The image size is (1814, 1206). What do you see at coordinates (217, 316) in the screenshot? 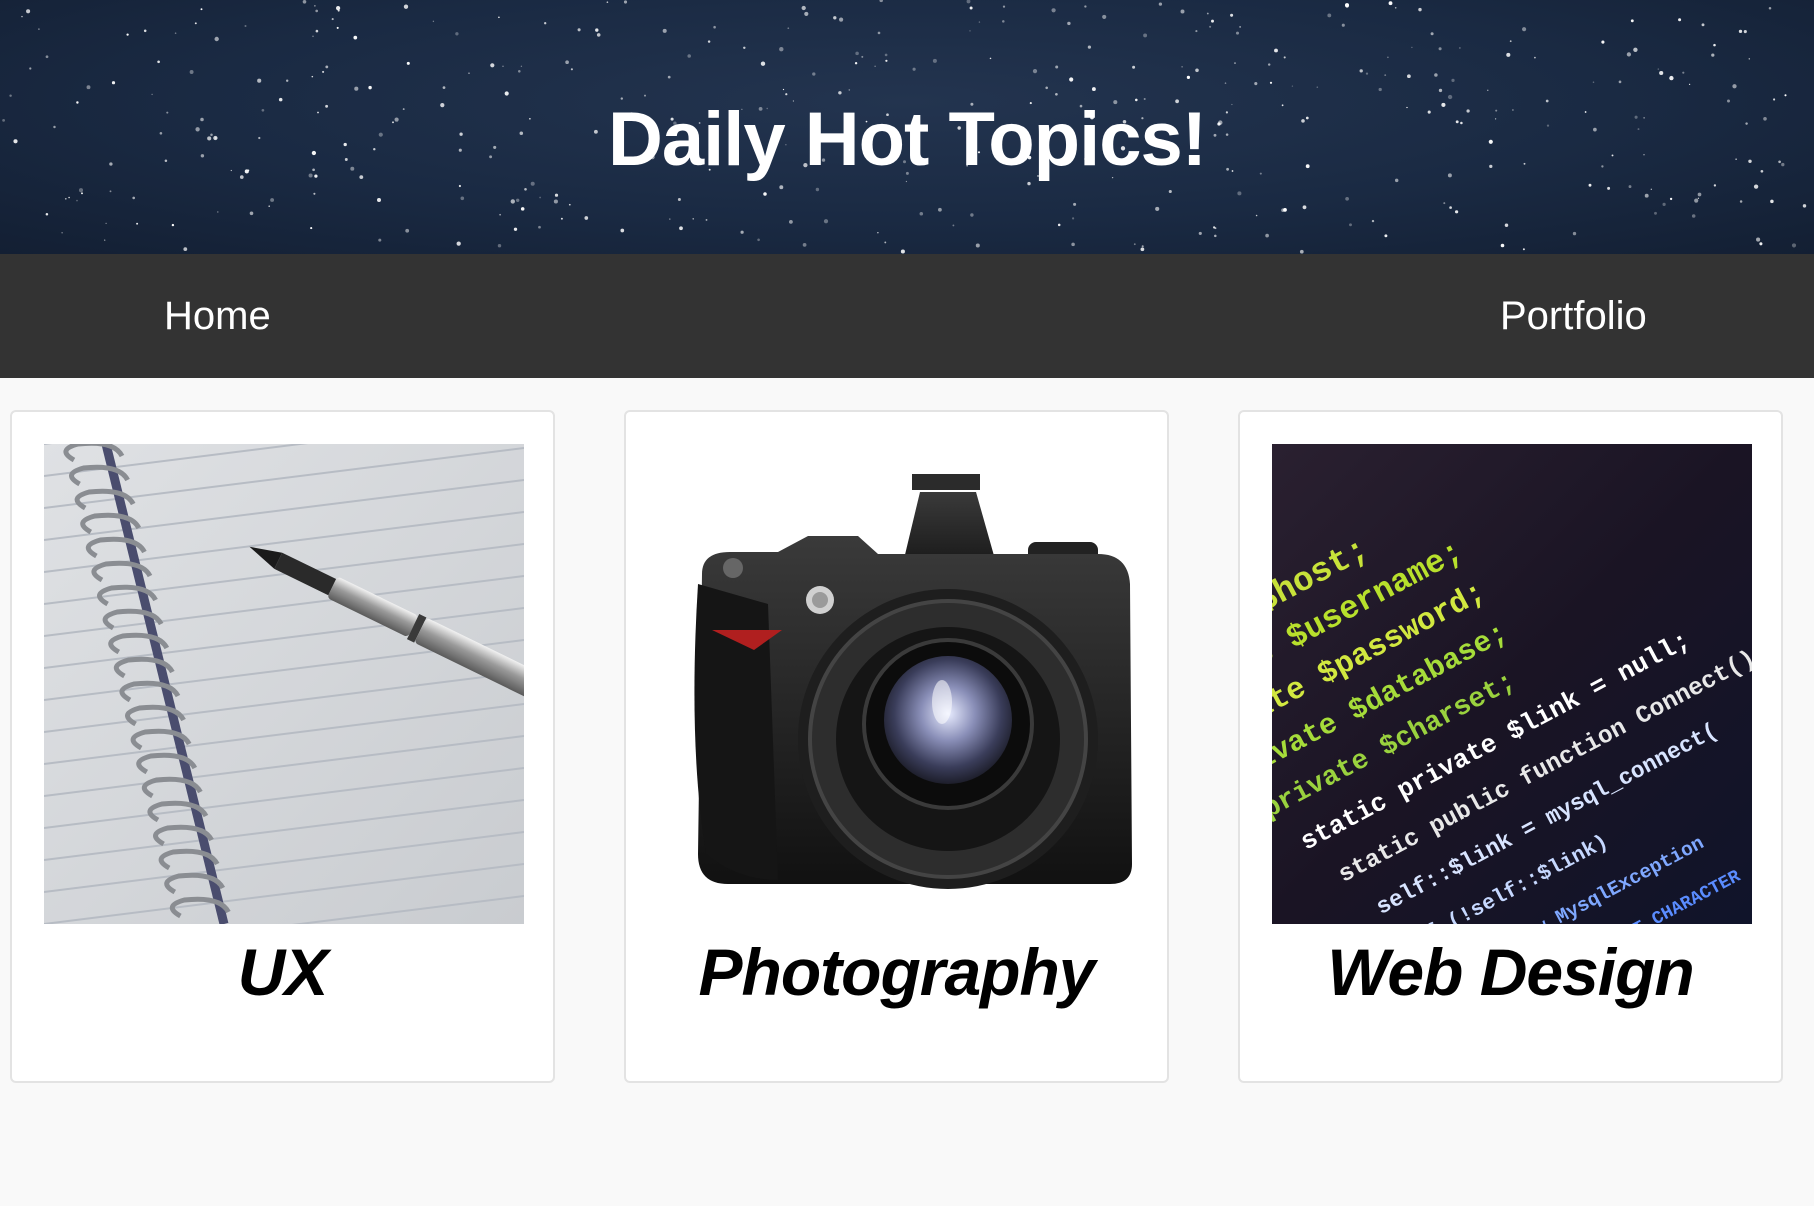
I see `nav-home-link: Home` at bounding box center [217, 316].